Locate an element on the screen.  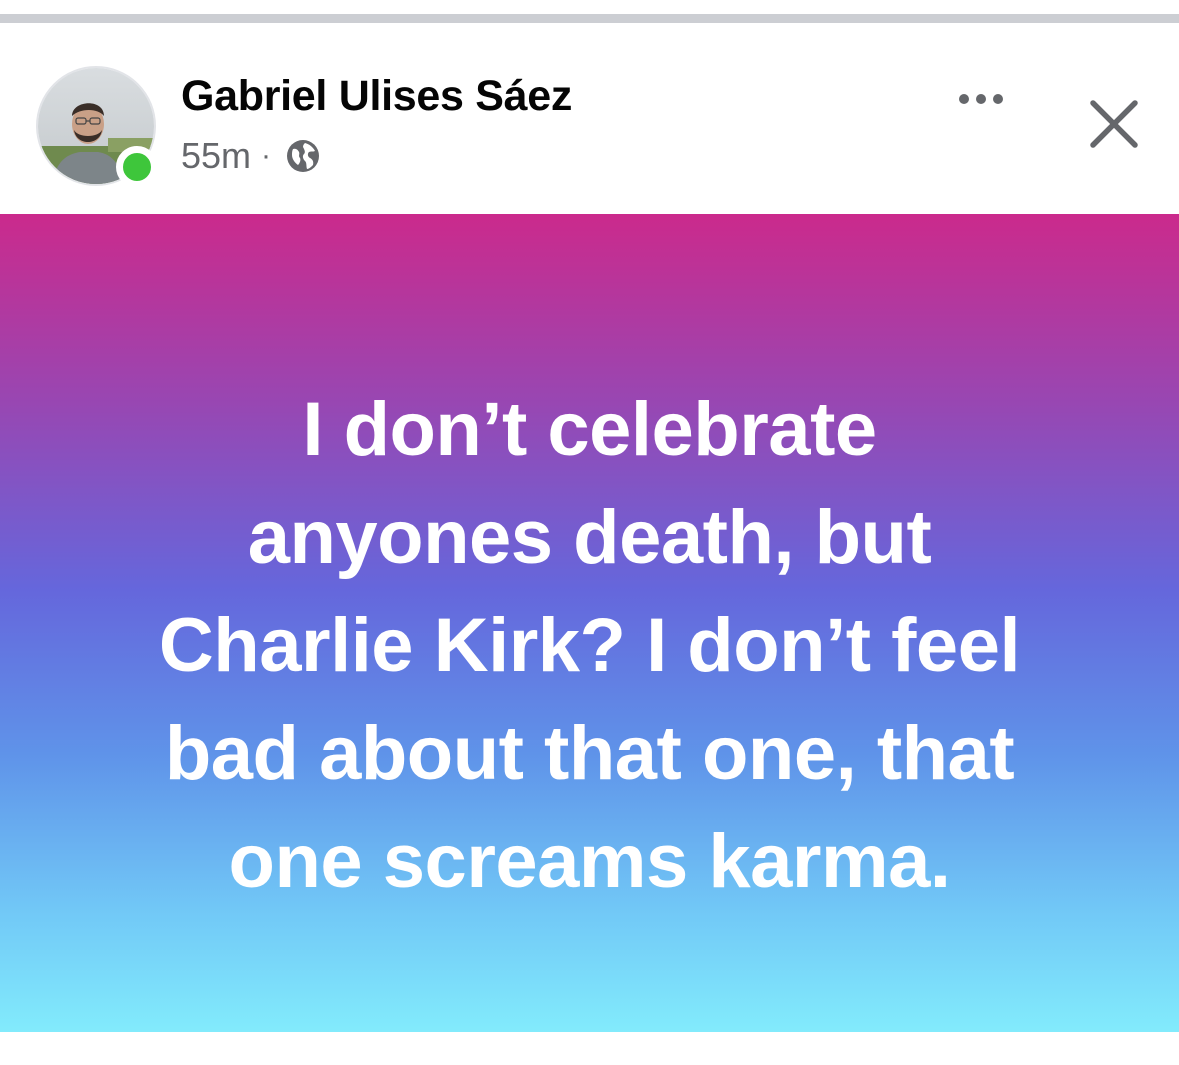
post-text-line: Charlie Kirk? I don’t feel is located at coordinates (589, 645).